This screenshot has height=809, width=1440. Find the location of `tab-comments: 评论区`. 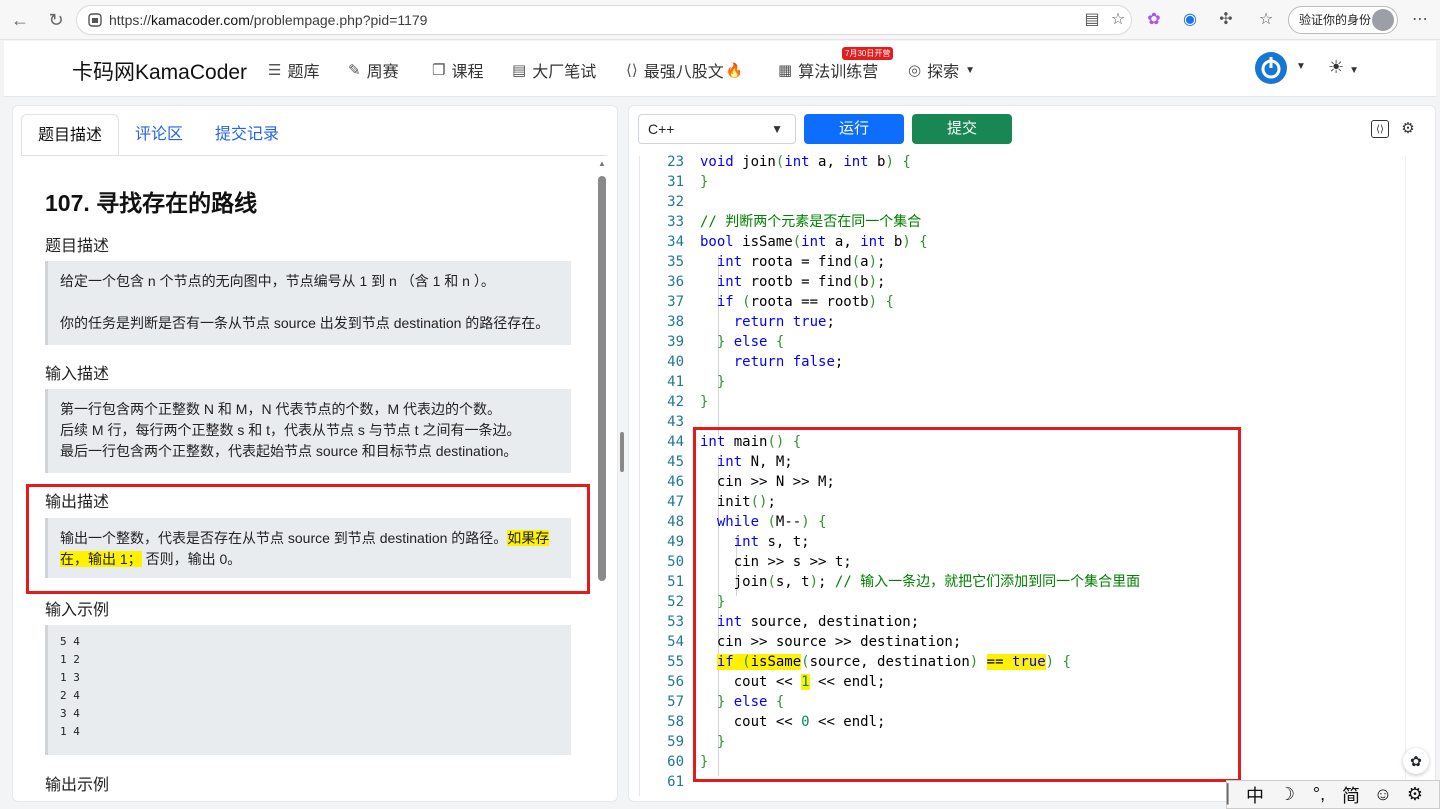

tab-comments: 评论区 is located at coordinates (159, 135).